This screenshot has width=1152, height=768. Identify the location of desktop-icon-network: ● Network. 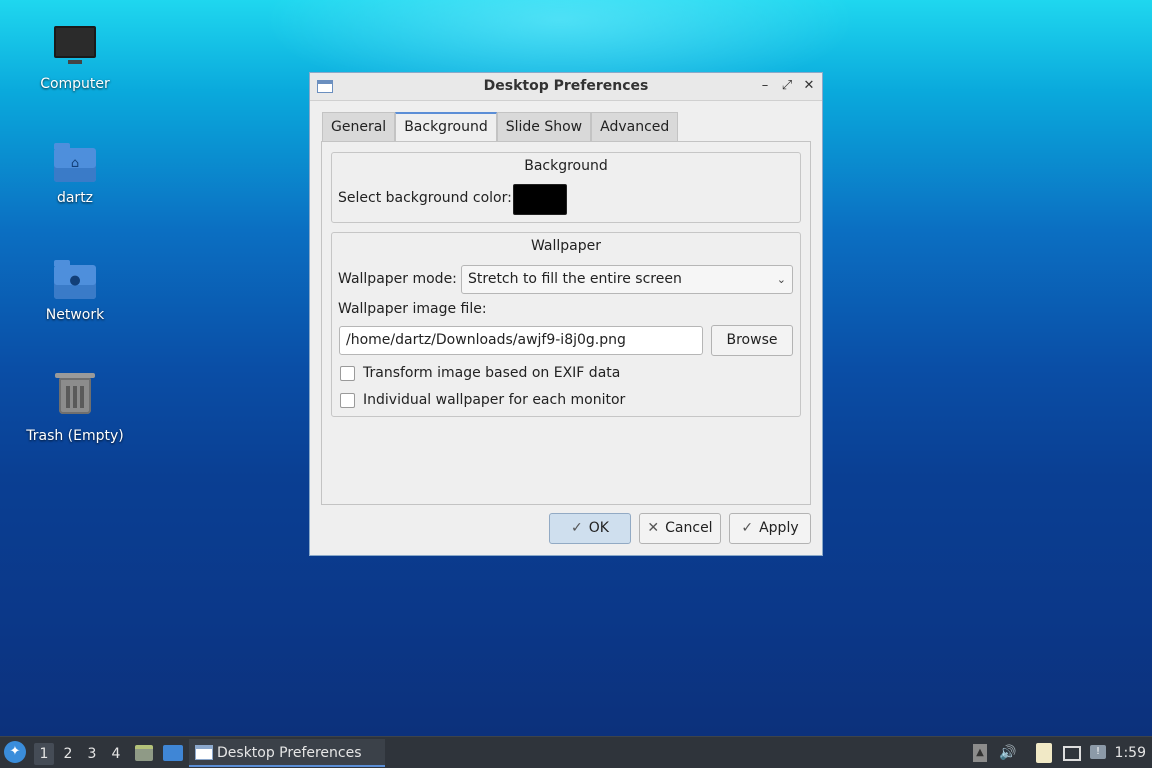
(75, 290).